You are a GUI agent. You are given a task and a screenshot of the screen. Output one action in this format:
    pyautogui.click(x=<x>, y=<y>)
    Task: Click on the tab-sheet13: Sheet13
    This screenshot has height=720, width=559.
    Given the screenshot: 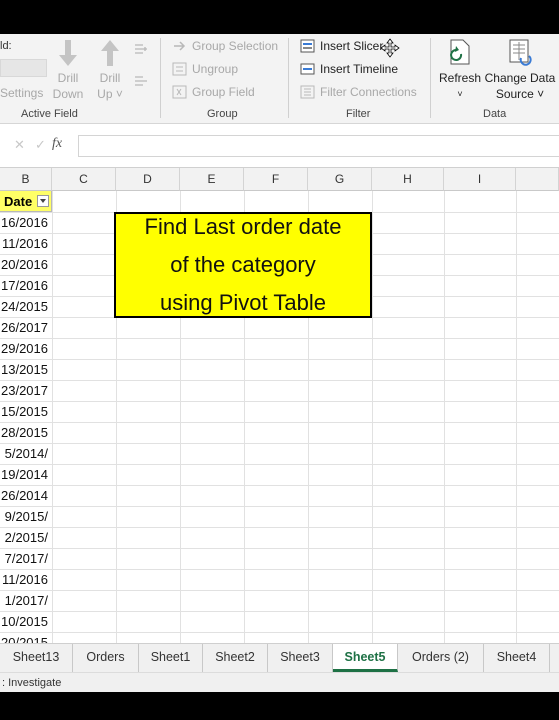 What is the action you would take?
    pyautogui.click(x=36, y=658)
    